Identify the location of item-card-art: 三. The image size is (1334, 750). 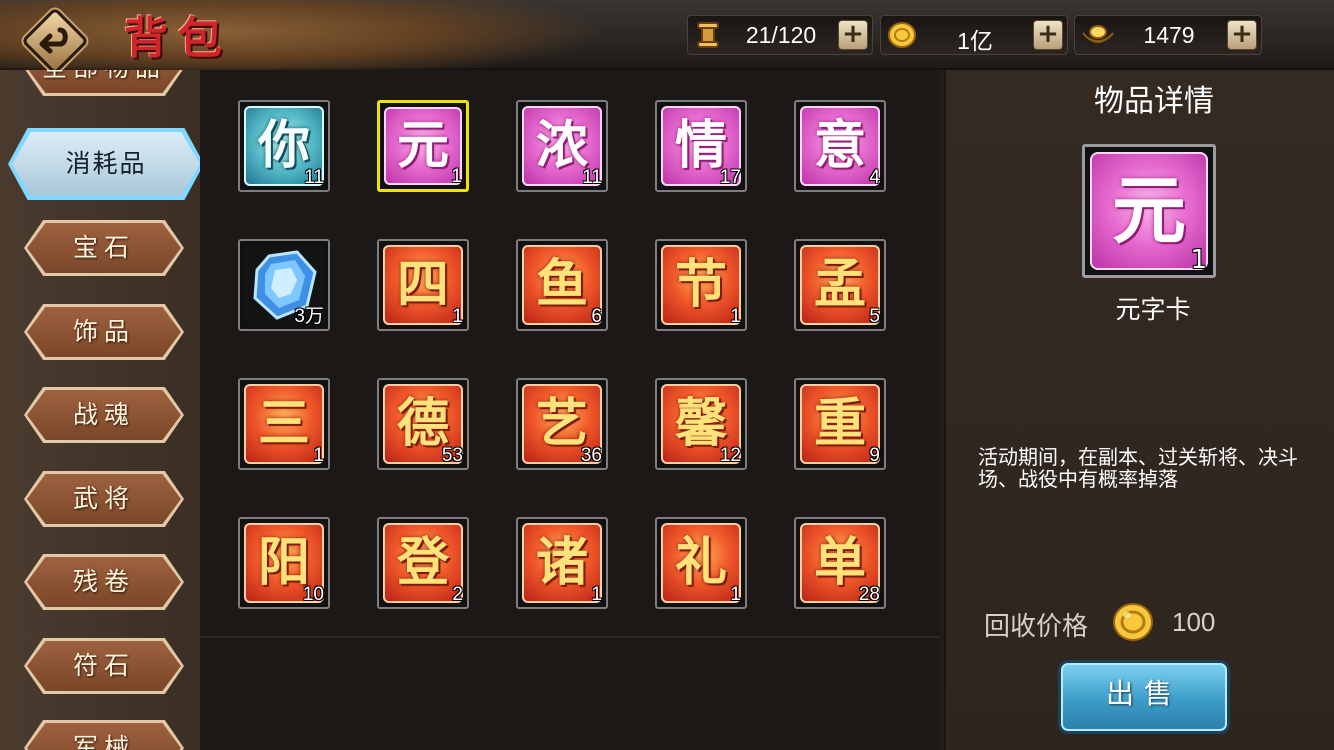
(284, 424).